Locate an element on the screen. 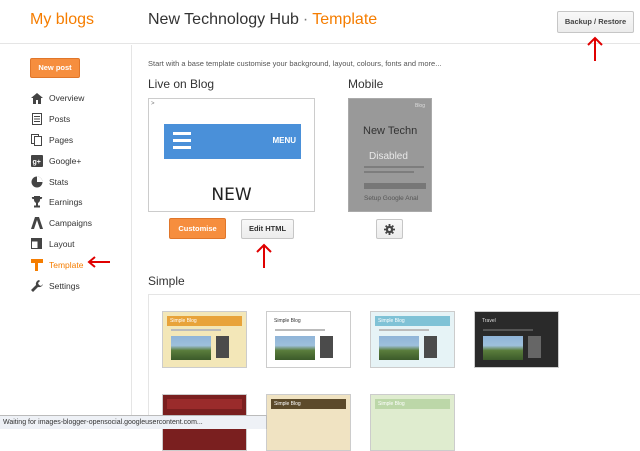 The image size is (640, 451). live-template-preview: > MENU NEW is located at coordinates (231, 155).